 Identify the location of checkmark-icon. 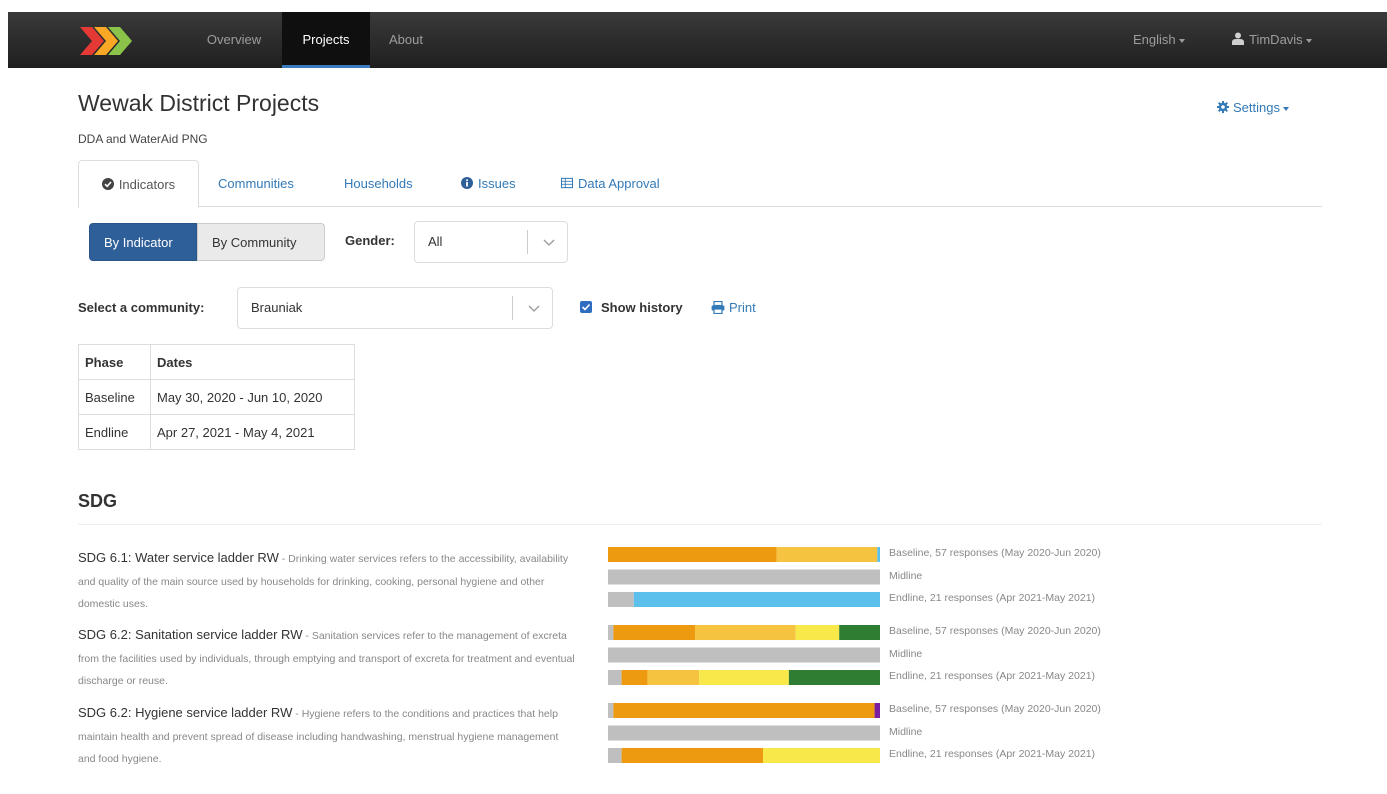
(586, 307).